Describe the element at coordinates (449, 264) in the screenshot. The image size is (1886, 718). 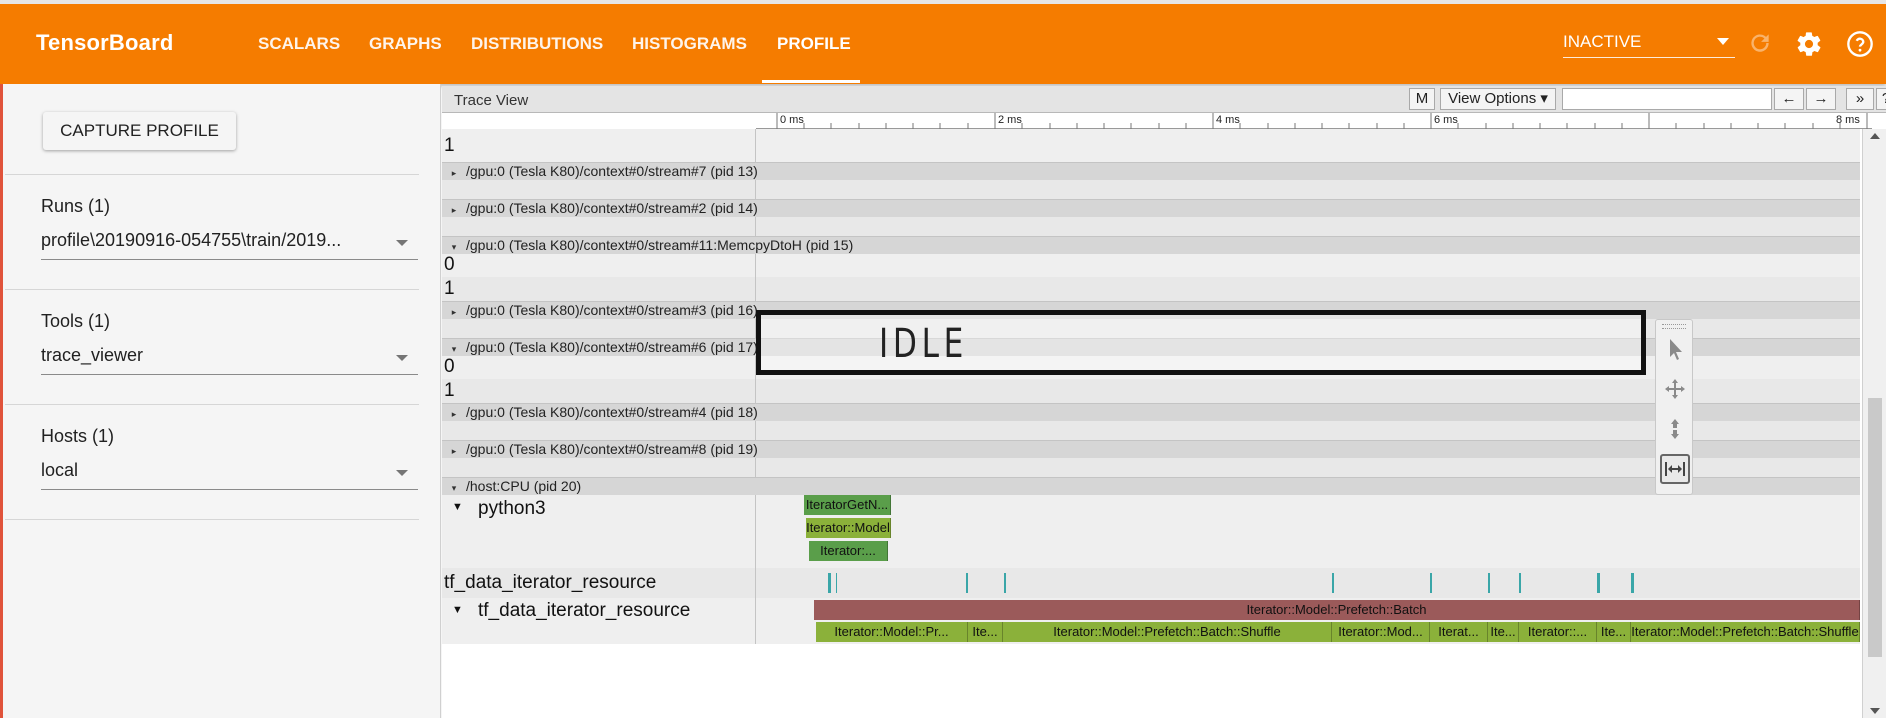
I see `row-label: 0` at that location.